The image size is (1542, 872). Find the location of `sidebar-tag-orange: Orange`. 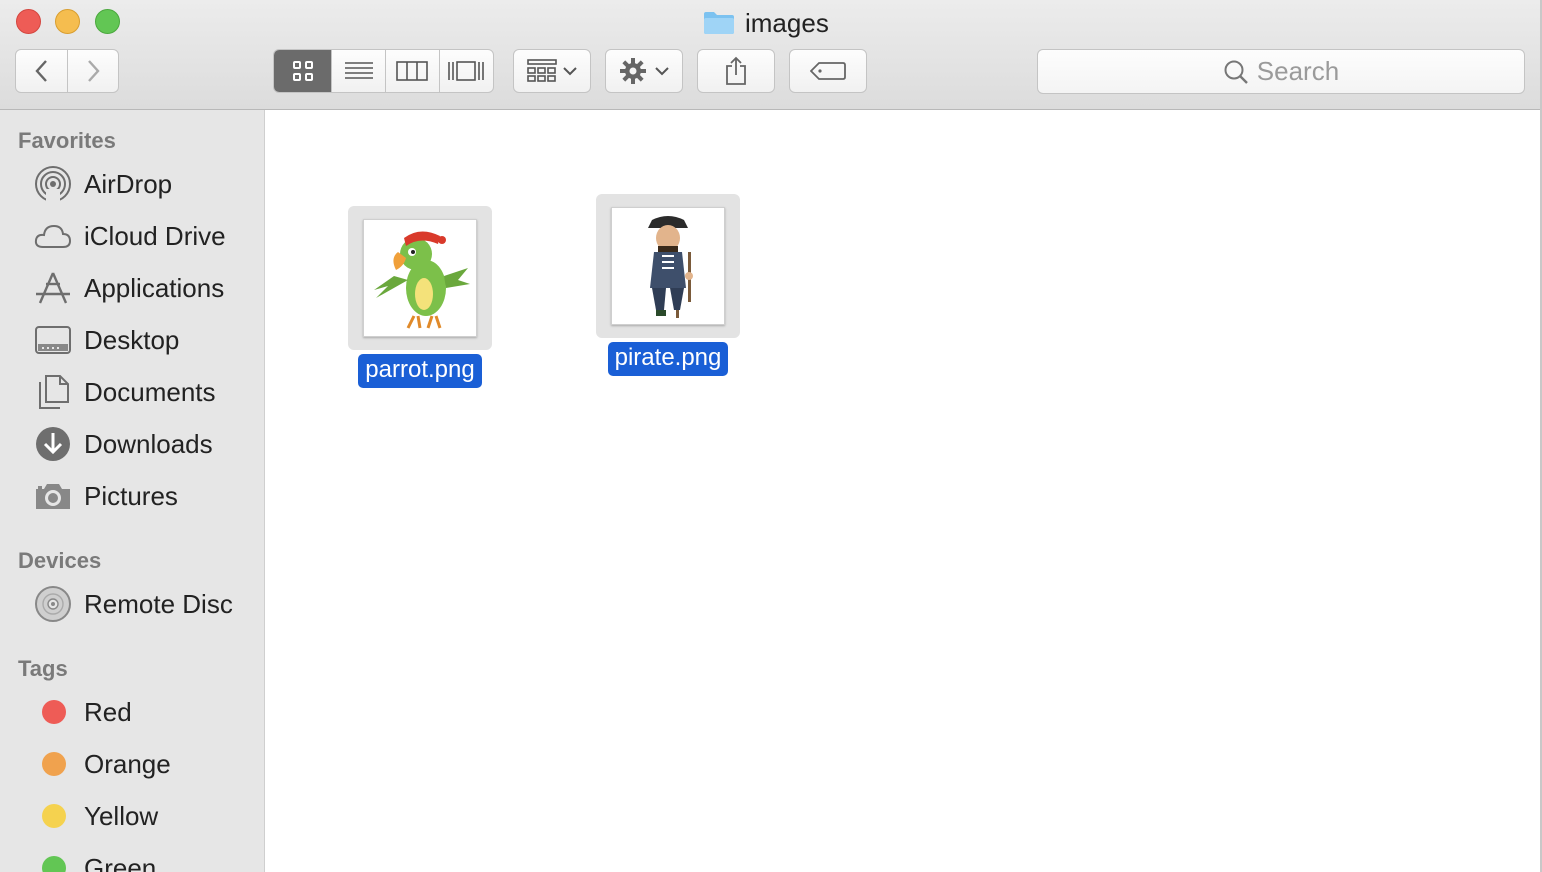

sidebar-tag-orange: Orange is located at coordinates (102, 764).